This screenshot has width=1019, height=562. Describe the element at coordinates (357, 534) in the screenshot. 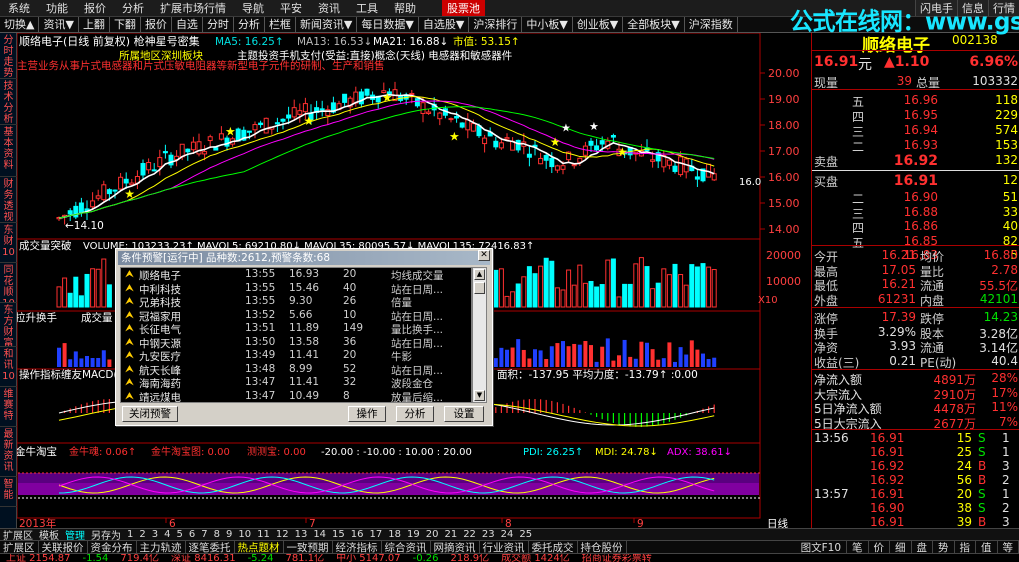

I see `bottom-tab-19: 16` at that location.